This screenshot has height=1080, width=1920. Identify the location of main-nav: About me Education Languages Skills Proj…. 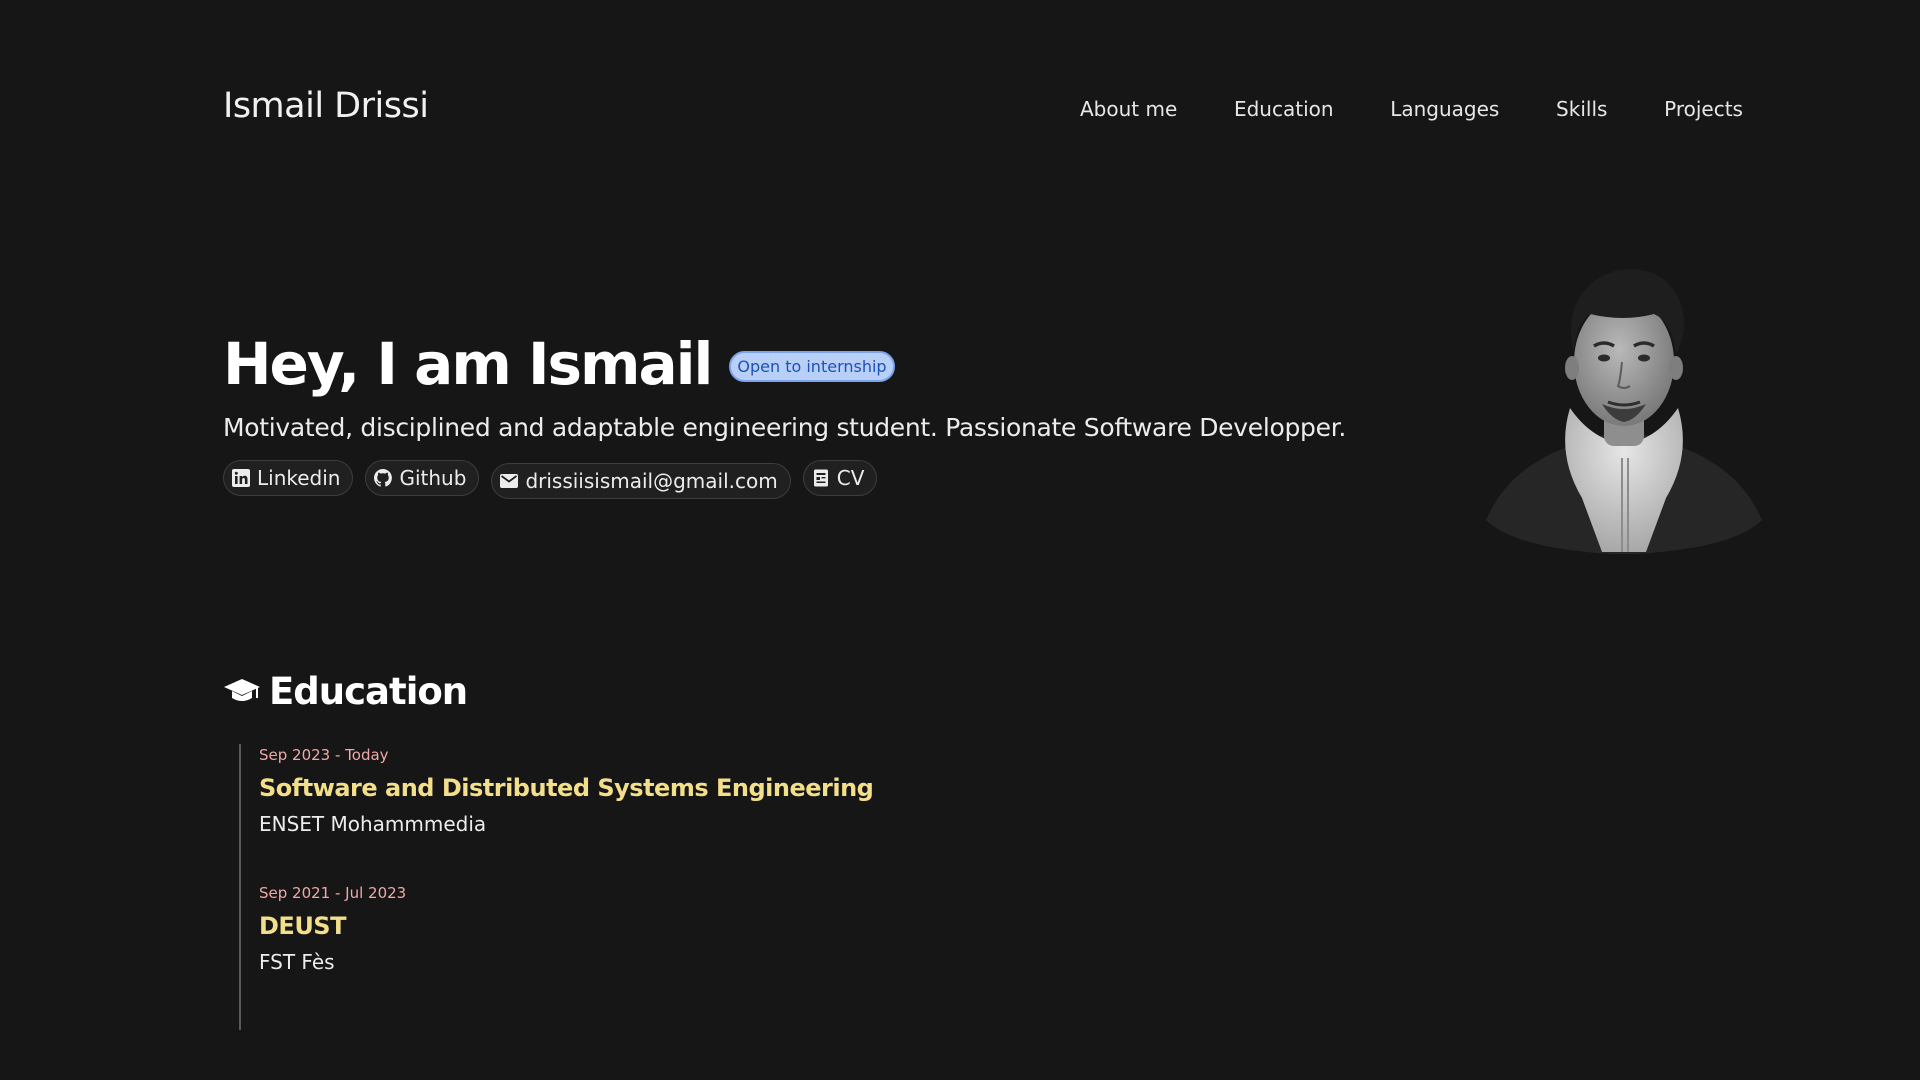
(1411, 109).